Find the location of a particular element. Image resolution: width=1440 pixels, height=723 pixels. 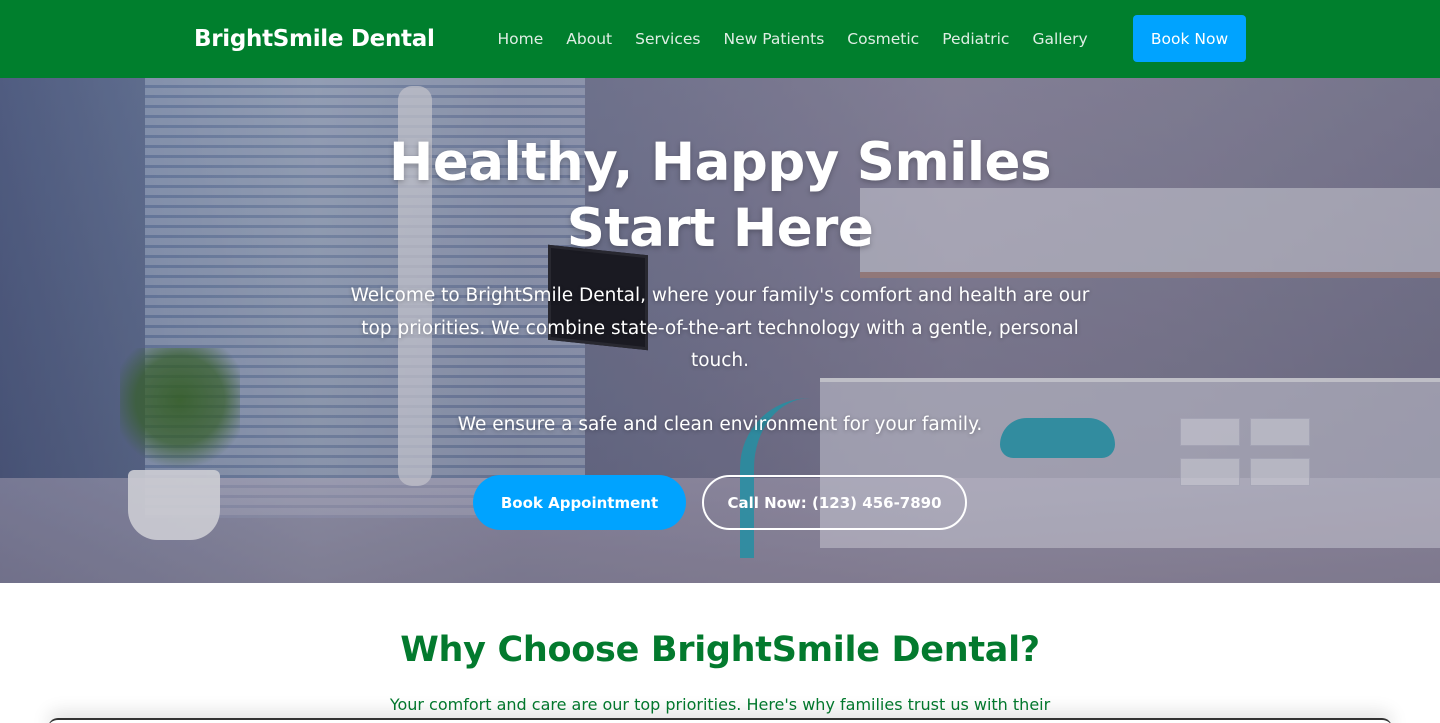

brand-logo: BrightSmile Dental is located at coordinates (314, 39).